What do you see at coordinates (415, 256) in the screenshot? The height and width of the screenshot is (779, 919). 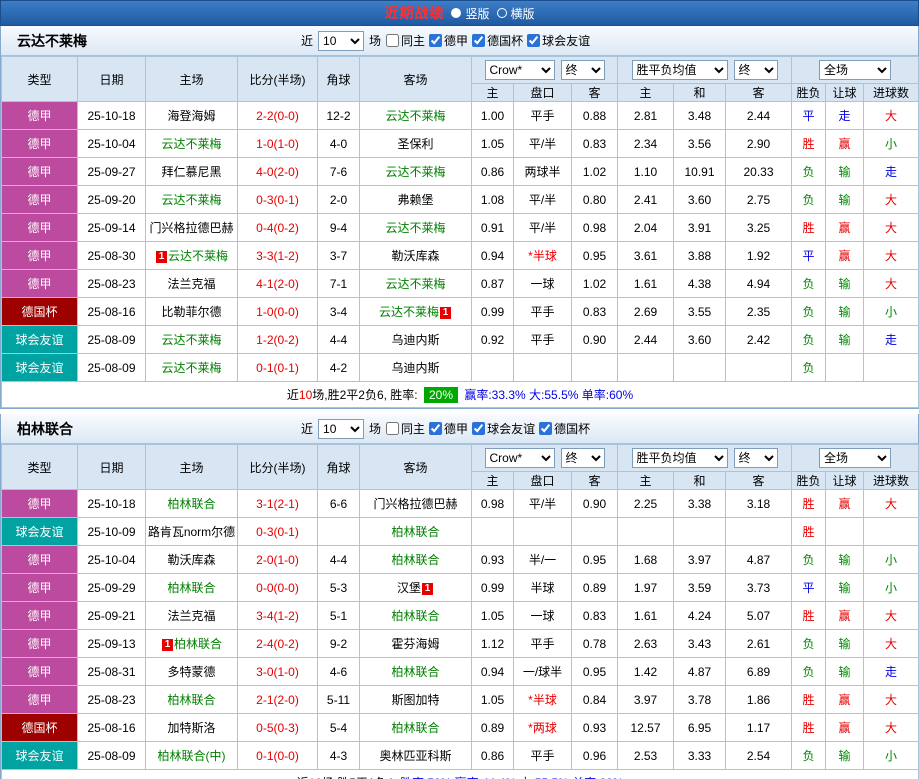 I see `team-name-text: 勒沃库森` at bounding box center [415, 256].